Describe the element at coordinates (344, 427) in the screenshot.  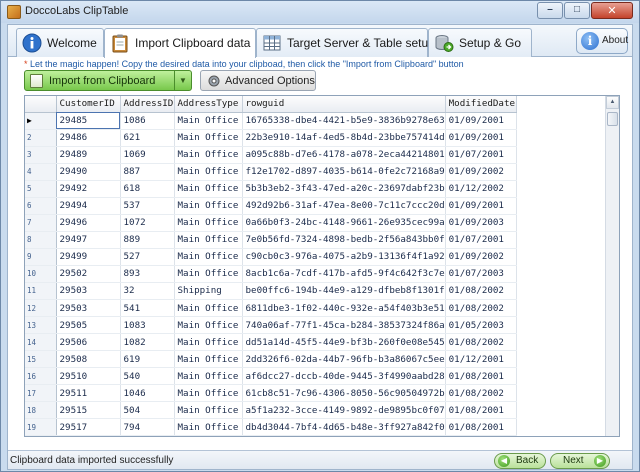
I see `grid-cell-rowguid: db4d3044-7bf4-4d65-b48e-3ff927a842f0` at that location.